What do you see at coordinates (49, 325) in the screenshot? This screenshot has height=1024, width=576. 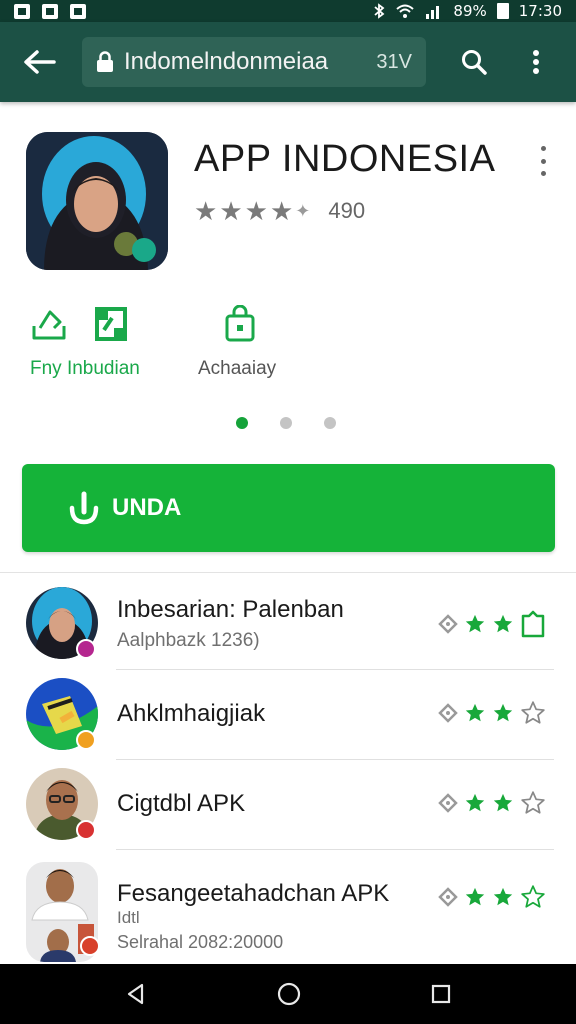 I see `share-icon` at bounding box center [49, 325].